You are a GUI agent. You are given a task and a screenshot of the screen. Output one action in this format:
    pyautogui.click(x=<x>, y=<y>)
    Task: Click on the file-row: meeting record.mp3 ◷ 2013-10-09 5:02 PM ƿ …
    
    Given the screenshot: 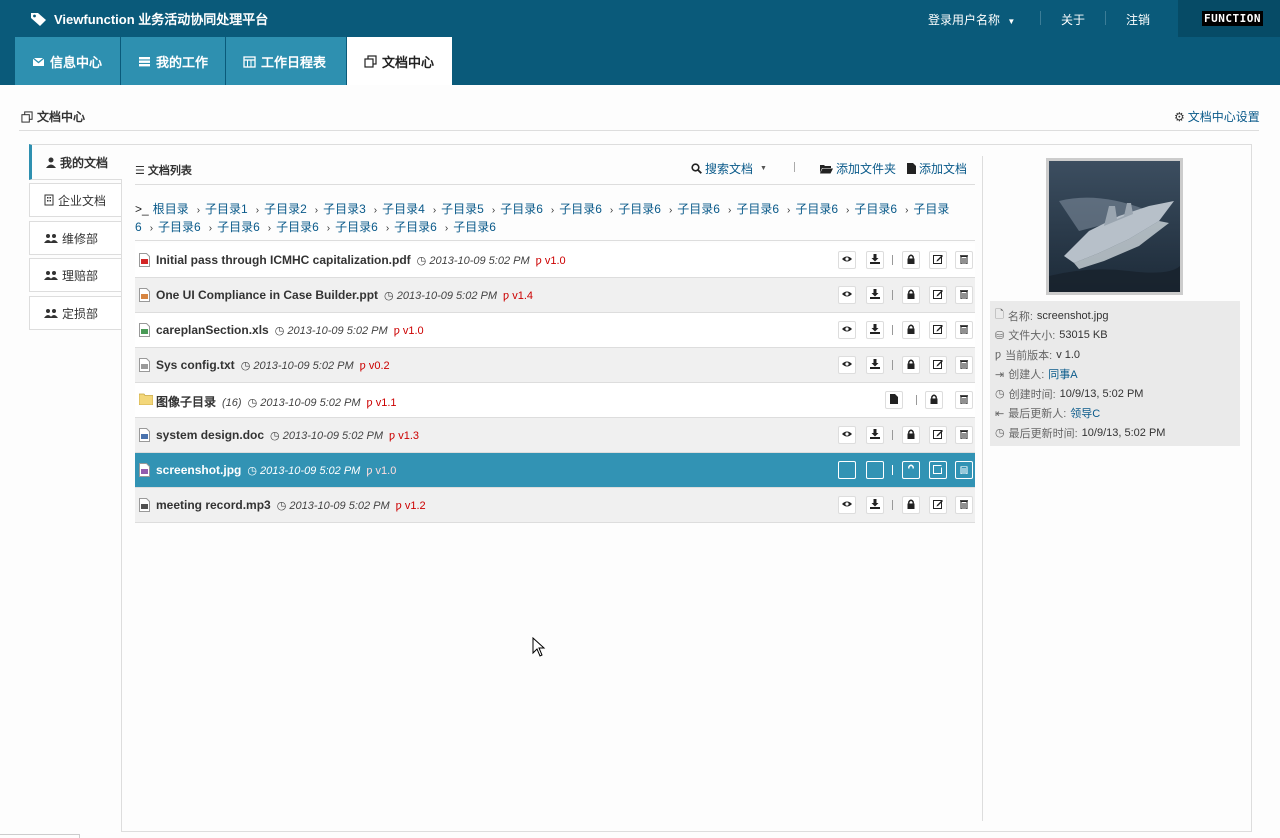 What is the action you would take?
    pyautogui.click(x=555, y=505)
    